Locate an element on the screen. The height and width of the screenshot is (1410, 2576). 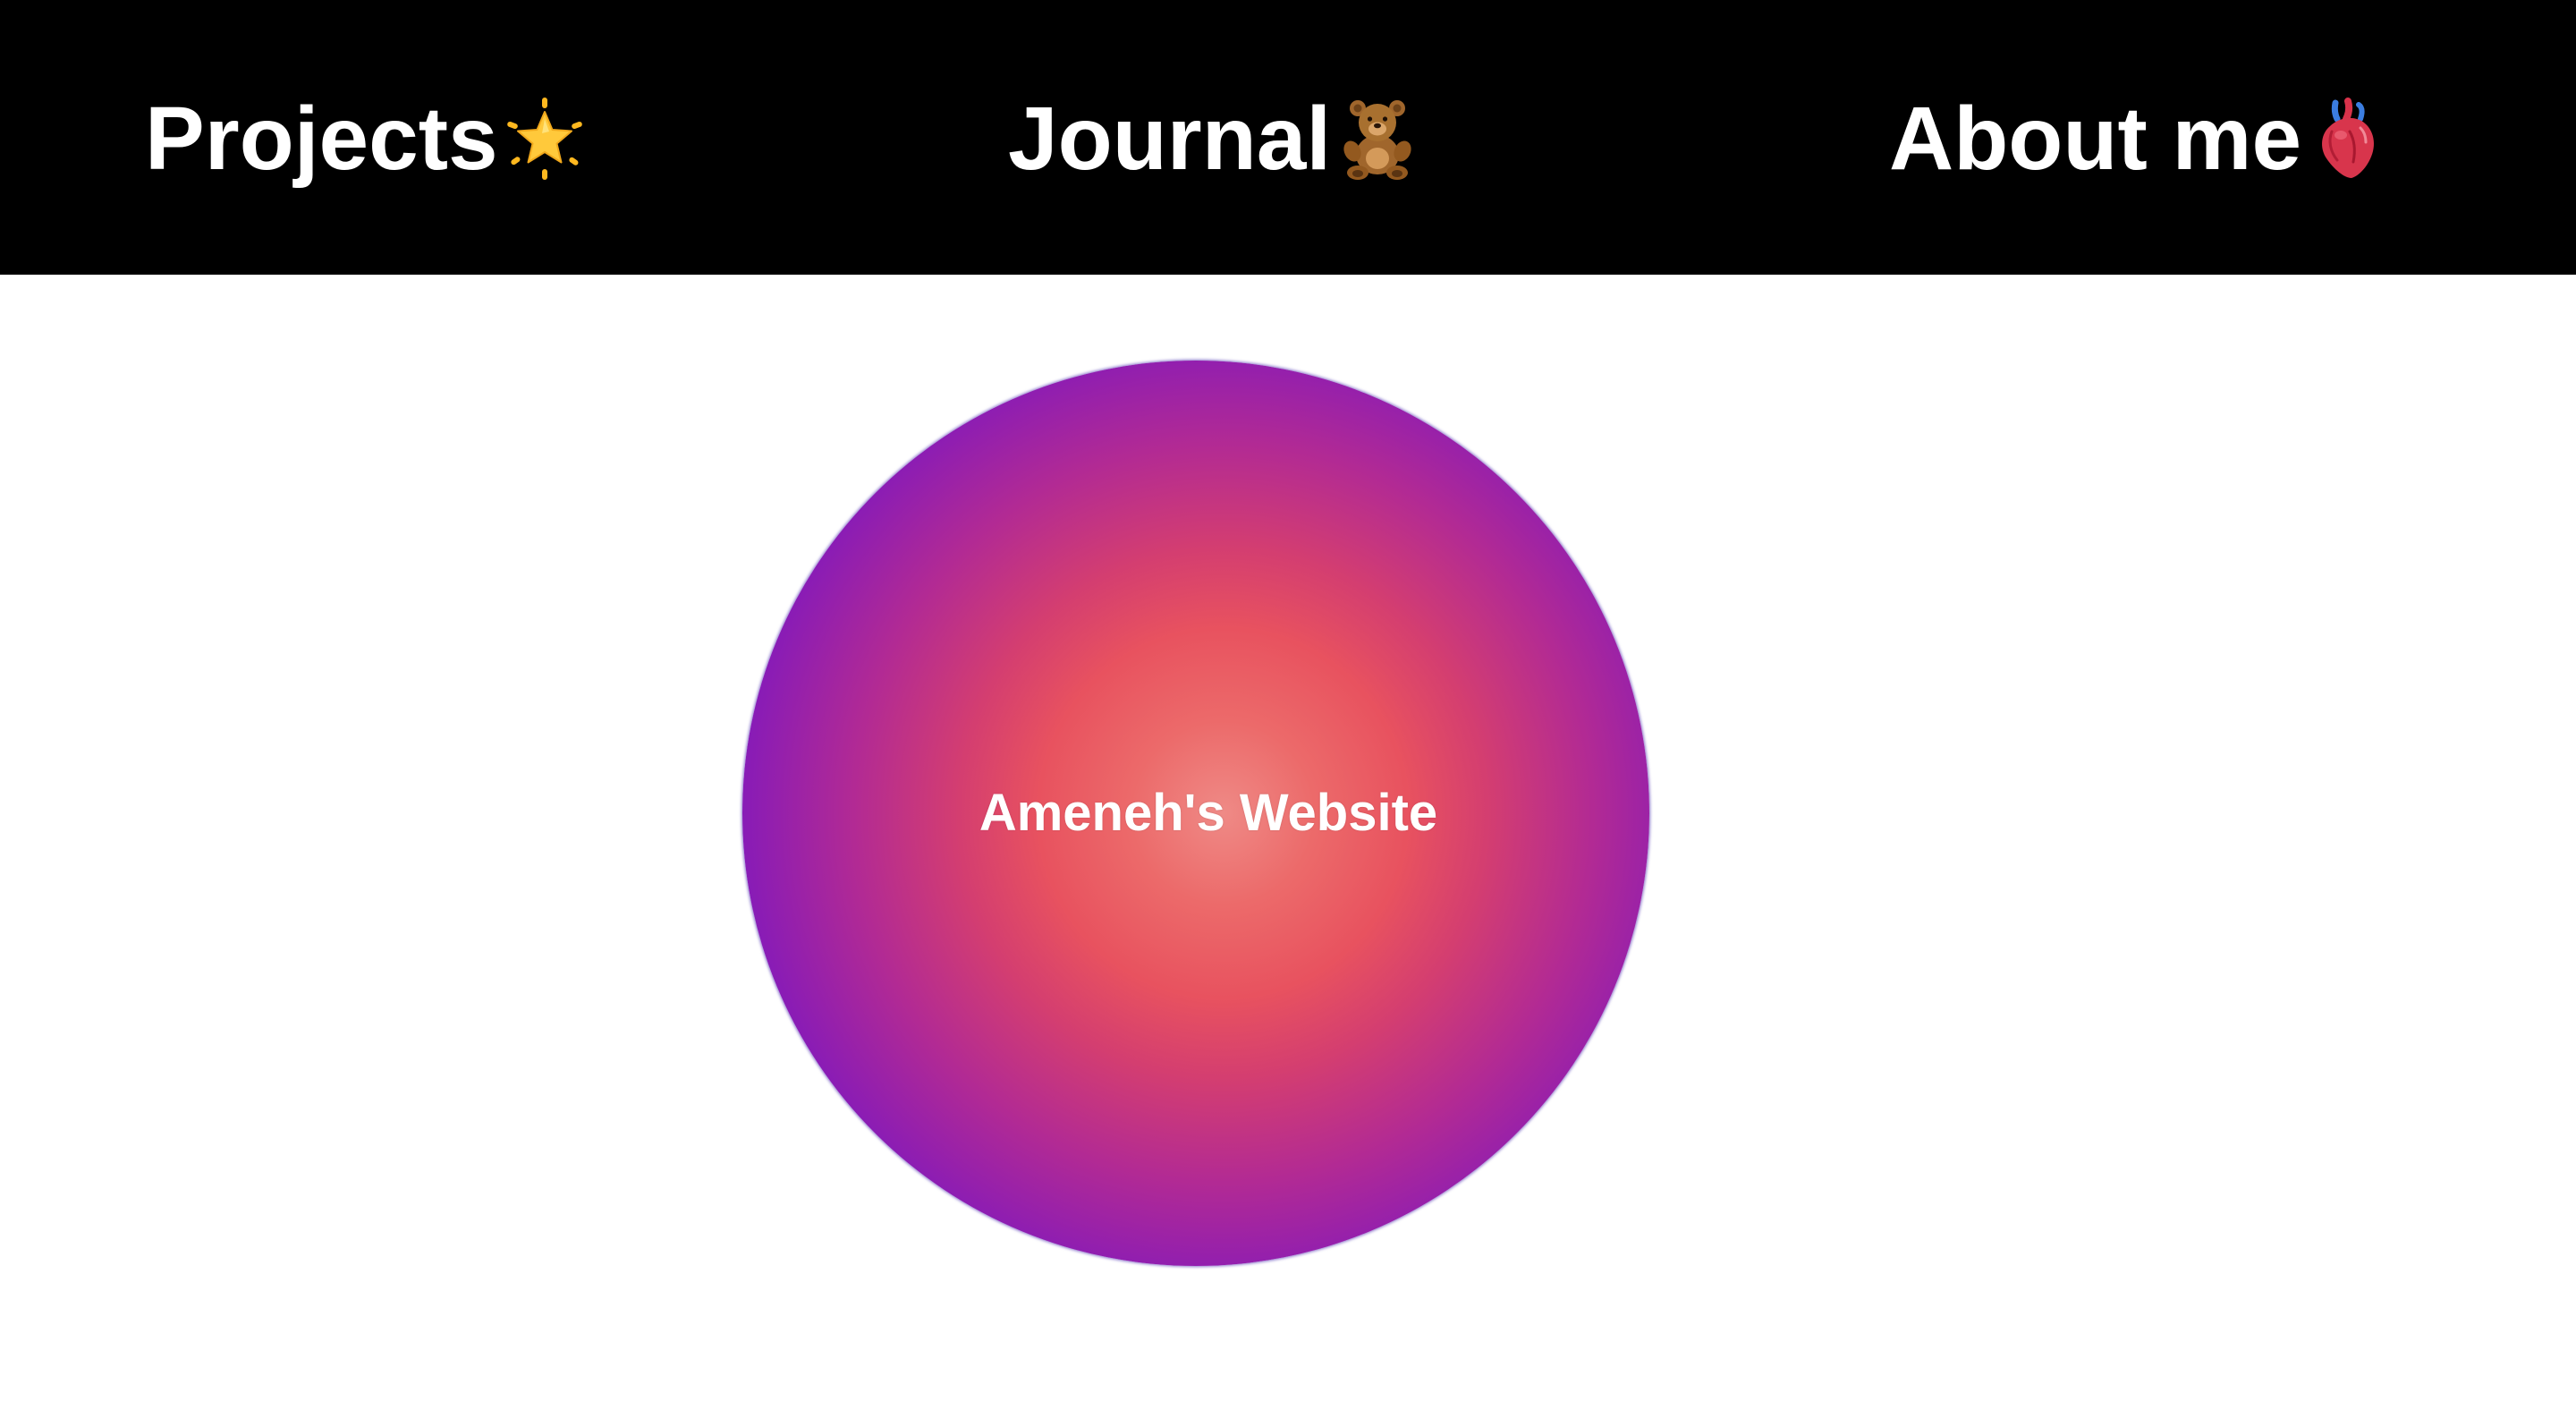
nav-link-projects: Projects is located at coordinates (366, 138).